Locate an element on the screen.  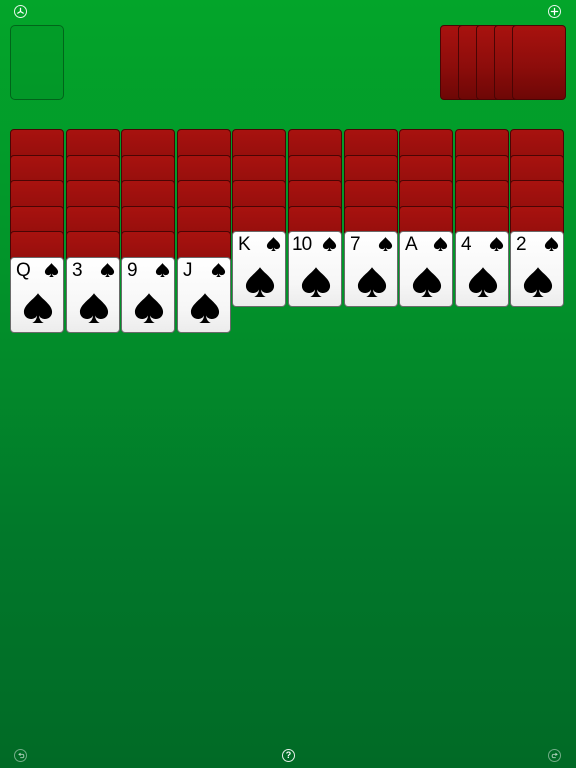
playing-card: 4 is located at coordinates (482, 269).